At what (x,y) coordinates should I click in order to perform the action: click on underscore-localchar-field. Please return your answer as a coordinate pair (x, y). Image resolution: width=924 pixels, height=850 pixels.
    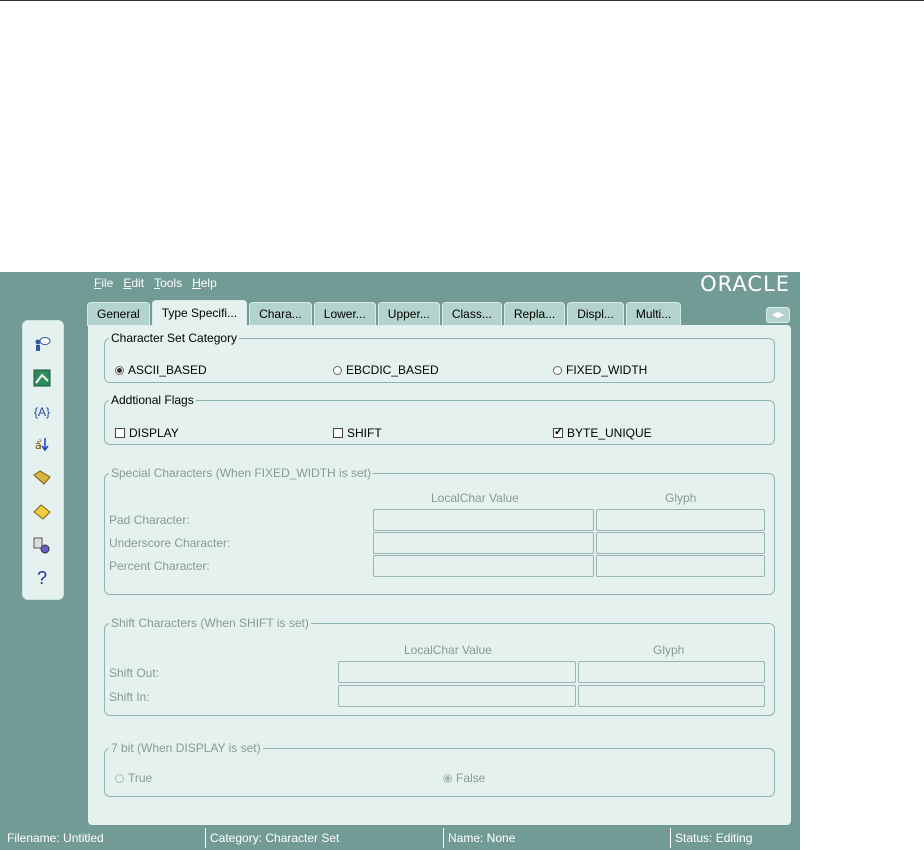
    Looking at the image, I should click on (483, 543).